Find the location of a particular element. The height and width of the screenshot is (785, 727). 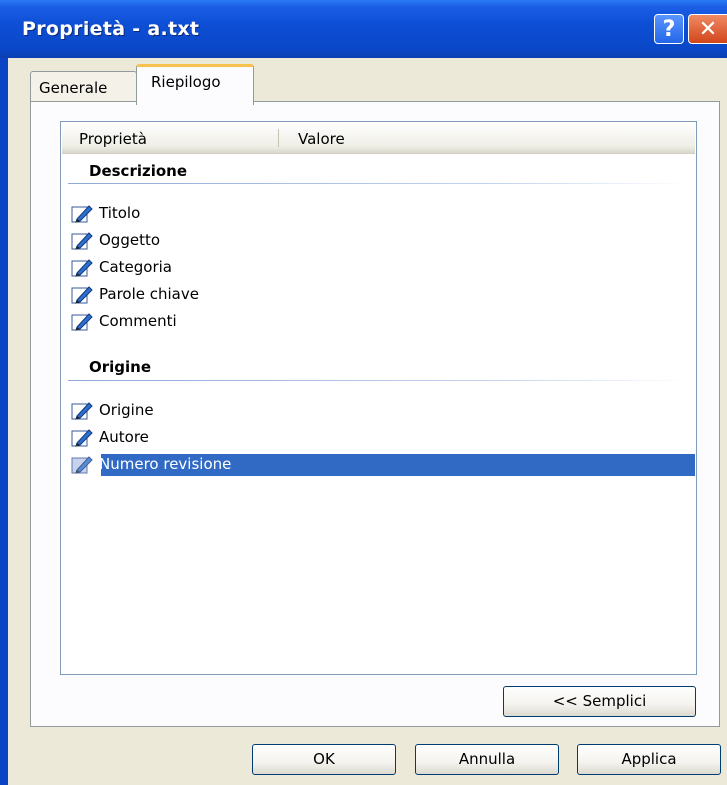

window-border is located at coordinates (4, 421).